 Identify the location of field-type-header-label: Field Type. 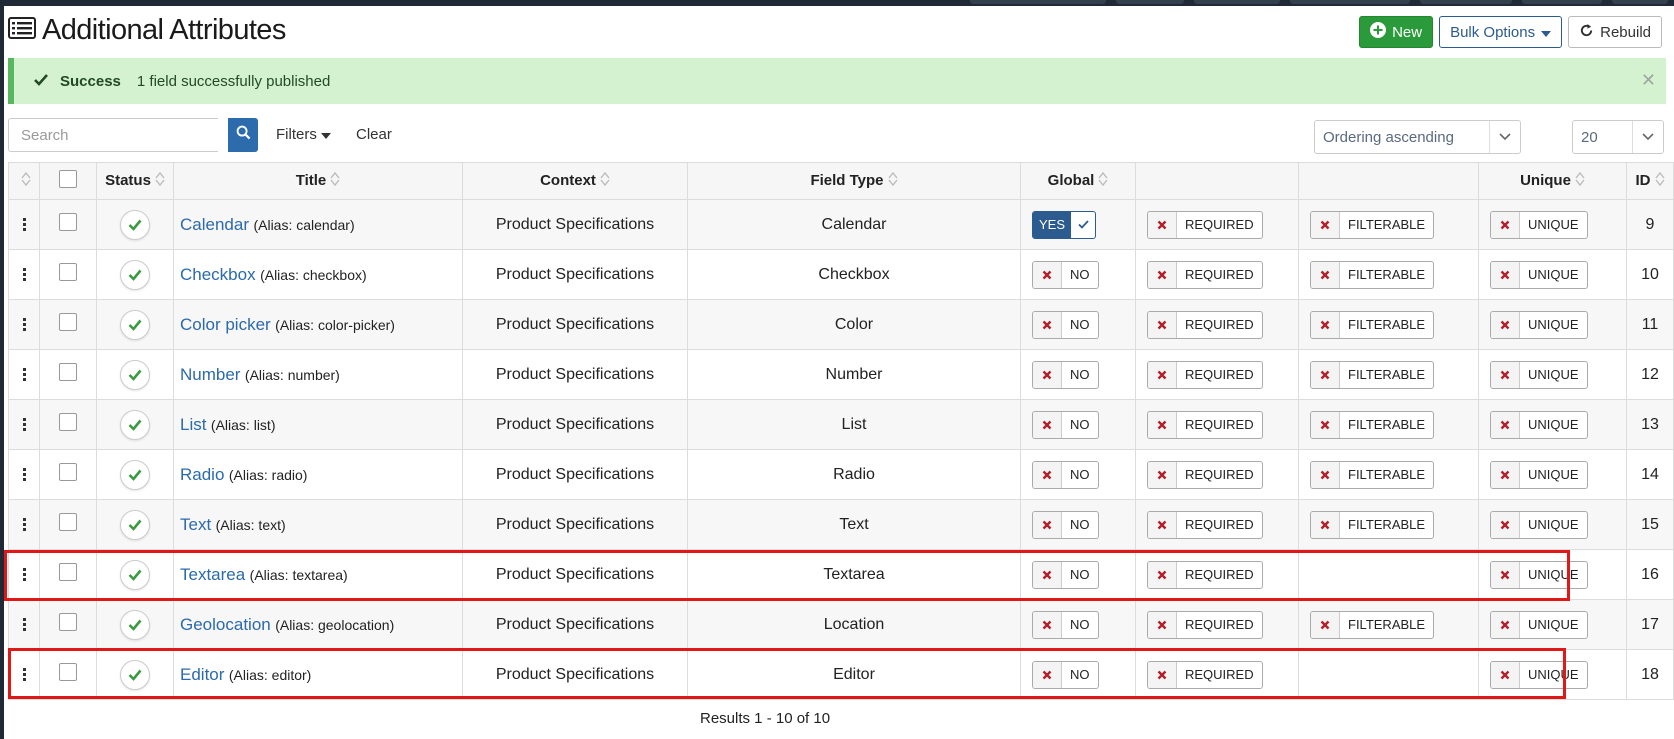
(847, 180).